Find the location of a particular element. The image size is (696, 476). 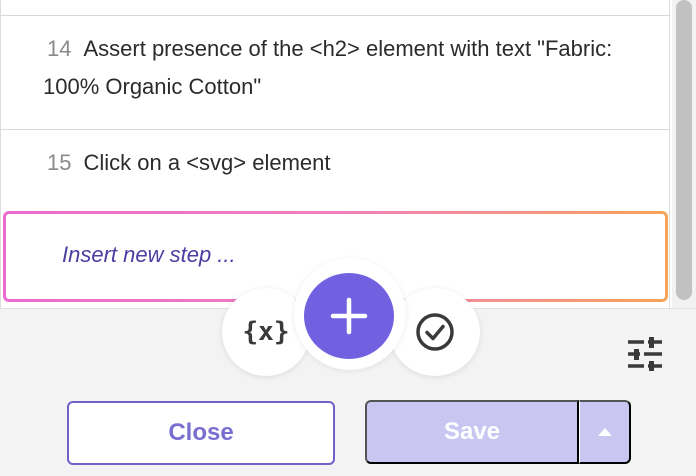

save-options-button is located at coordinates (605, 432).